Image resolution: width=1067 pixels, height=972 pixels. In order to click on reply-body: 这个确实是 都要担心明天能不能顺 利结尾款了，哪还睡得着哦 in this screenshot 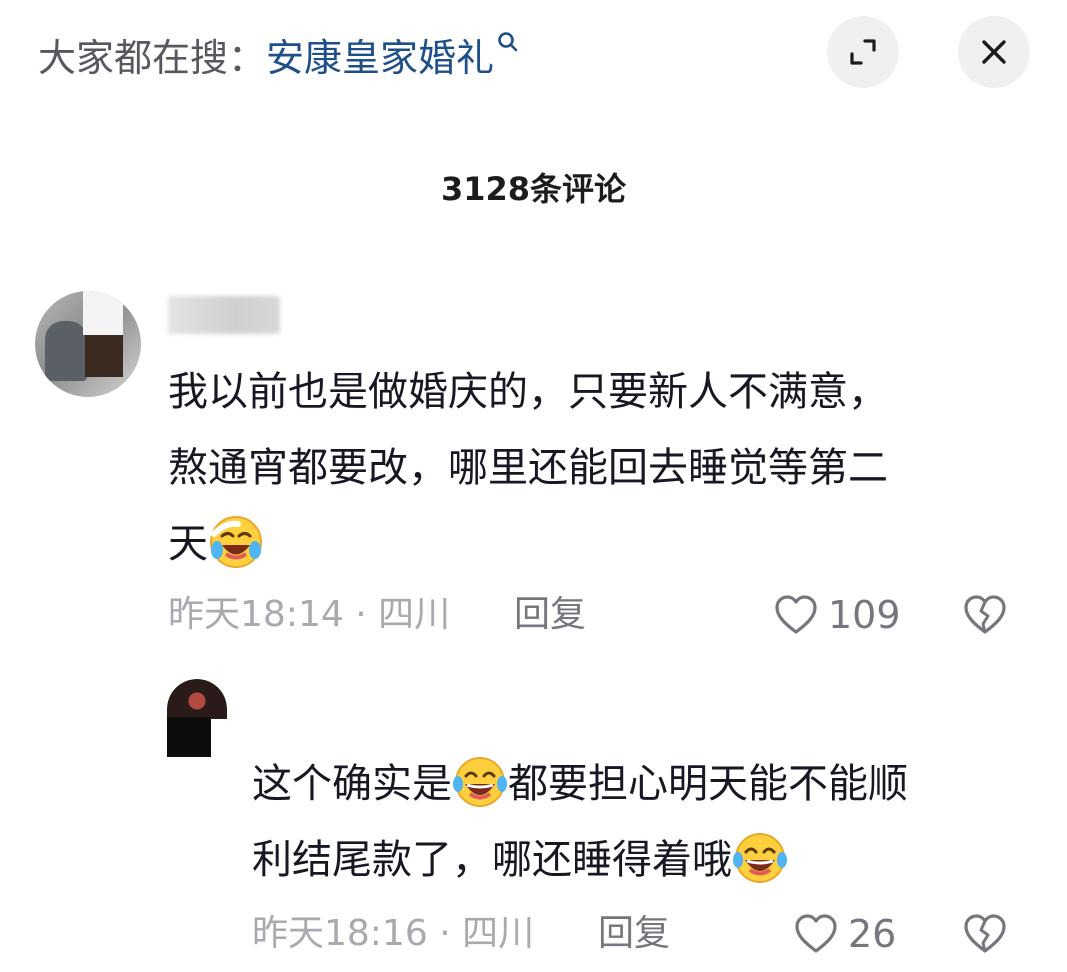, I will do `click(580, 822)`.